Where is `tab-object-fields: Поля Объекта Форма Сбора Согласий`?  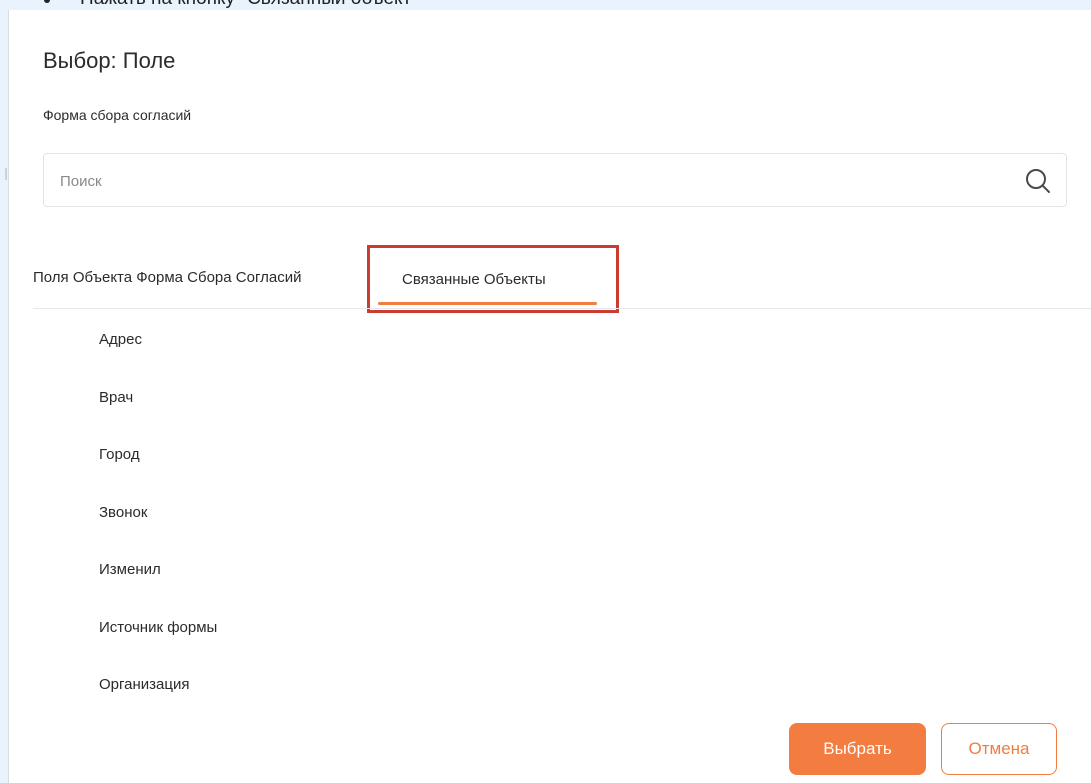
tab-object-fields: Поля Объекта Форма Сбора Согласий is located at coordinates (167, 277).